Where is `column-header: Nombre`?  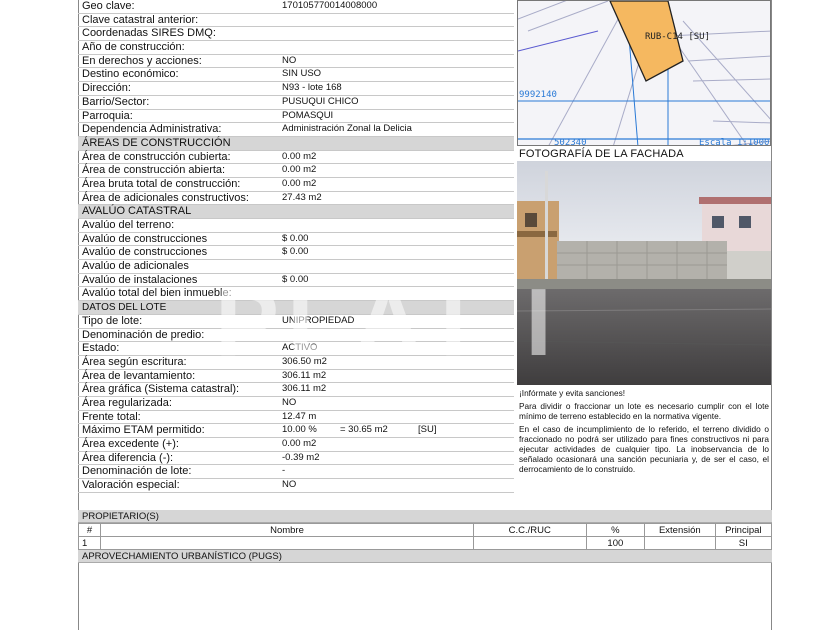 column-header: Nombre is located at coordinates (287, 530).